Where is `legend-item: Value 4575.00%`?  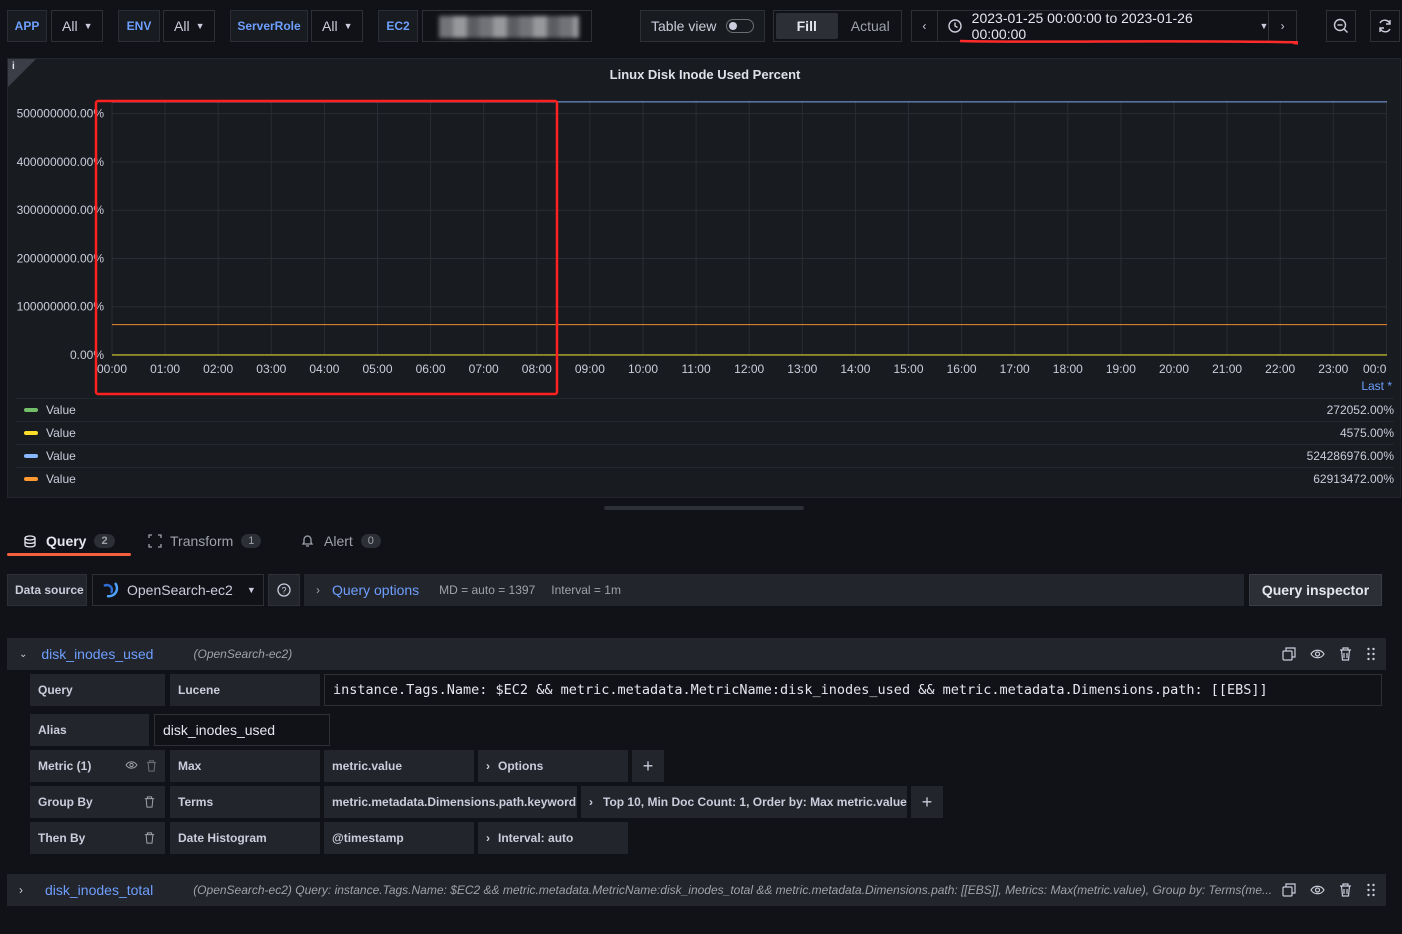 legend-item: Value 4575.00% is located at coordinates (705, 432).